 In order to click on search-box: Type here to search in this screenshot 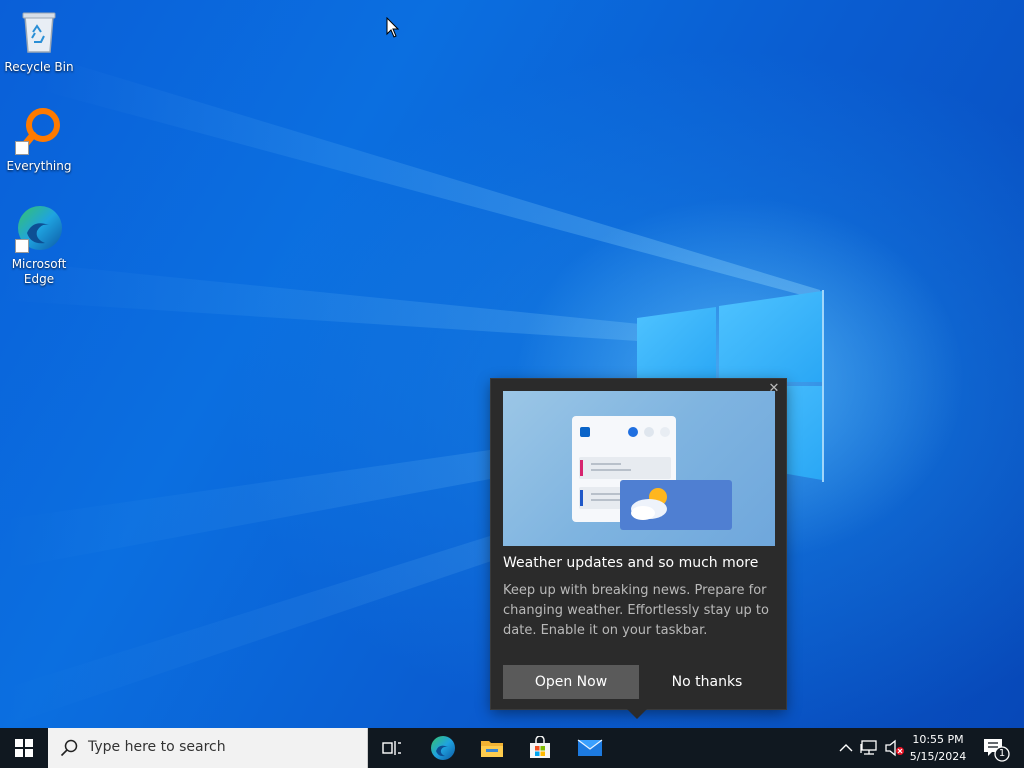, I will do `click(208, 748)`.